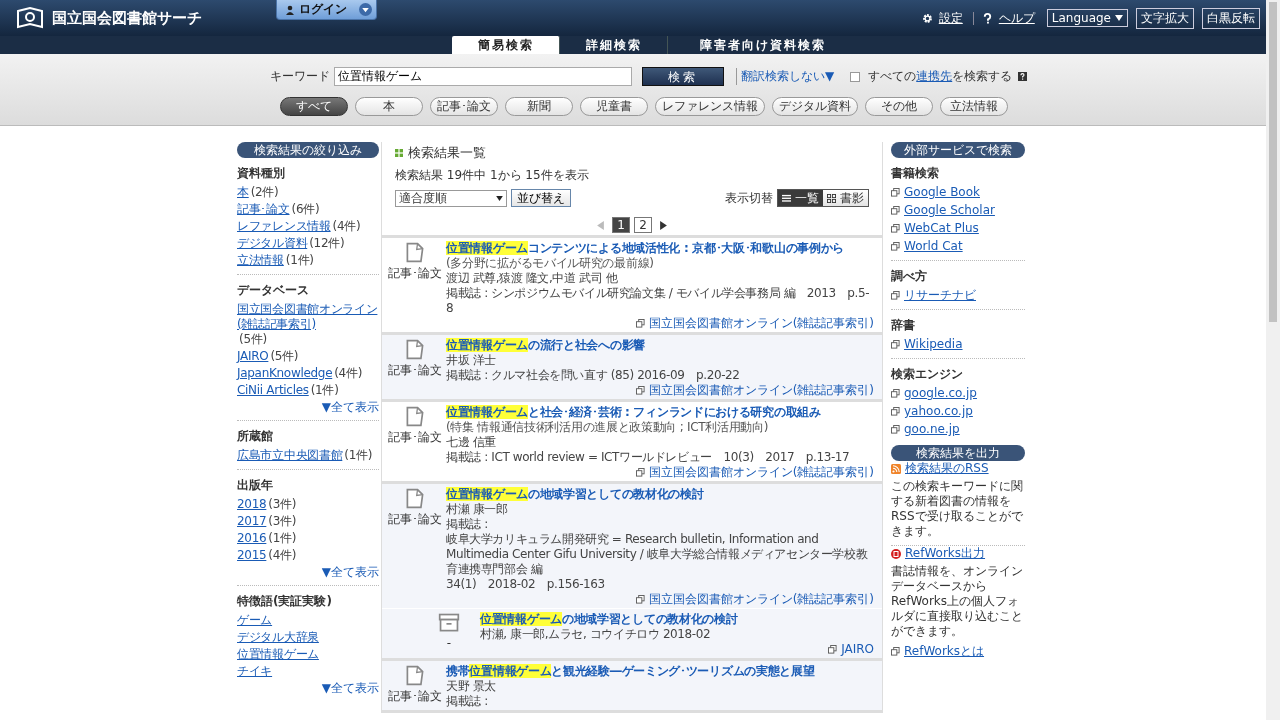 The height and width of the screenshot is (720, 1280). What do you see at coordinates (940, 393) in the screenshot?
I see `external-link: google.co.jp` at bounding box center [940, 393].